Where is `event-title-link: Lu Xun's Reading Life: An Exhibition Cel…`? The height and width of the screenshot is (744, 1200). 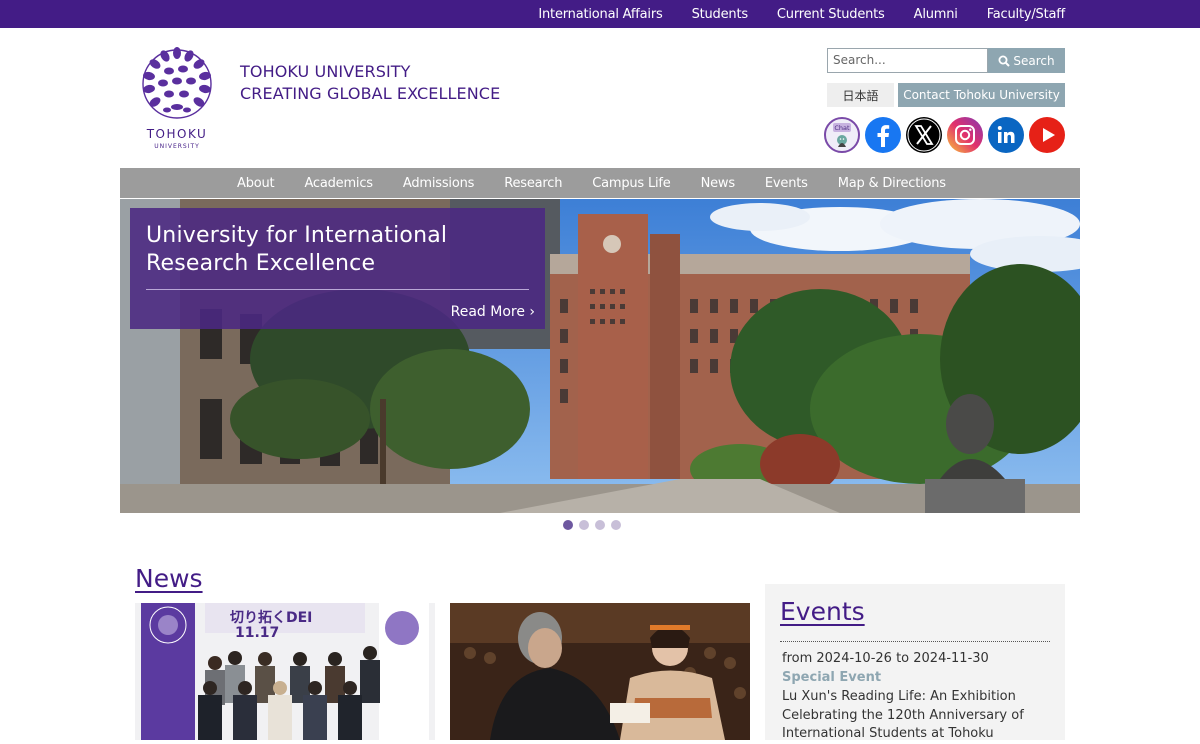 event-title-link: Lu Xun's Reading Life: An Exhibition Cel… is located at coordinates (917, 716).